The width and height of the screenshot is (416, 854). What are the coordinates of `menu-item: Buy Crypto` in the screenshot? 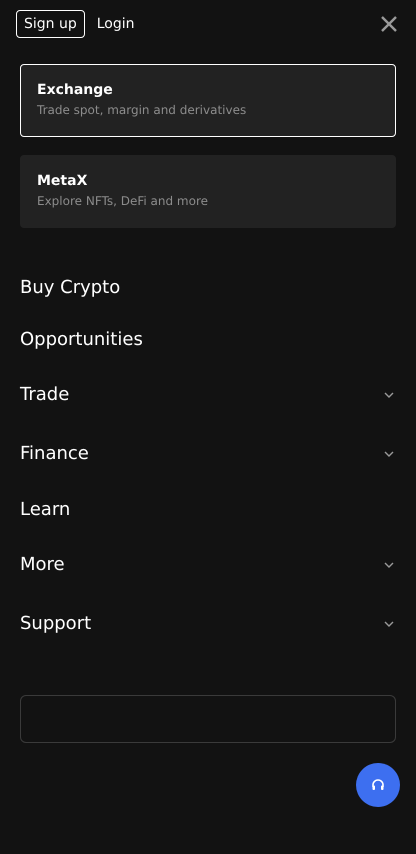 It's located at (208, 287).